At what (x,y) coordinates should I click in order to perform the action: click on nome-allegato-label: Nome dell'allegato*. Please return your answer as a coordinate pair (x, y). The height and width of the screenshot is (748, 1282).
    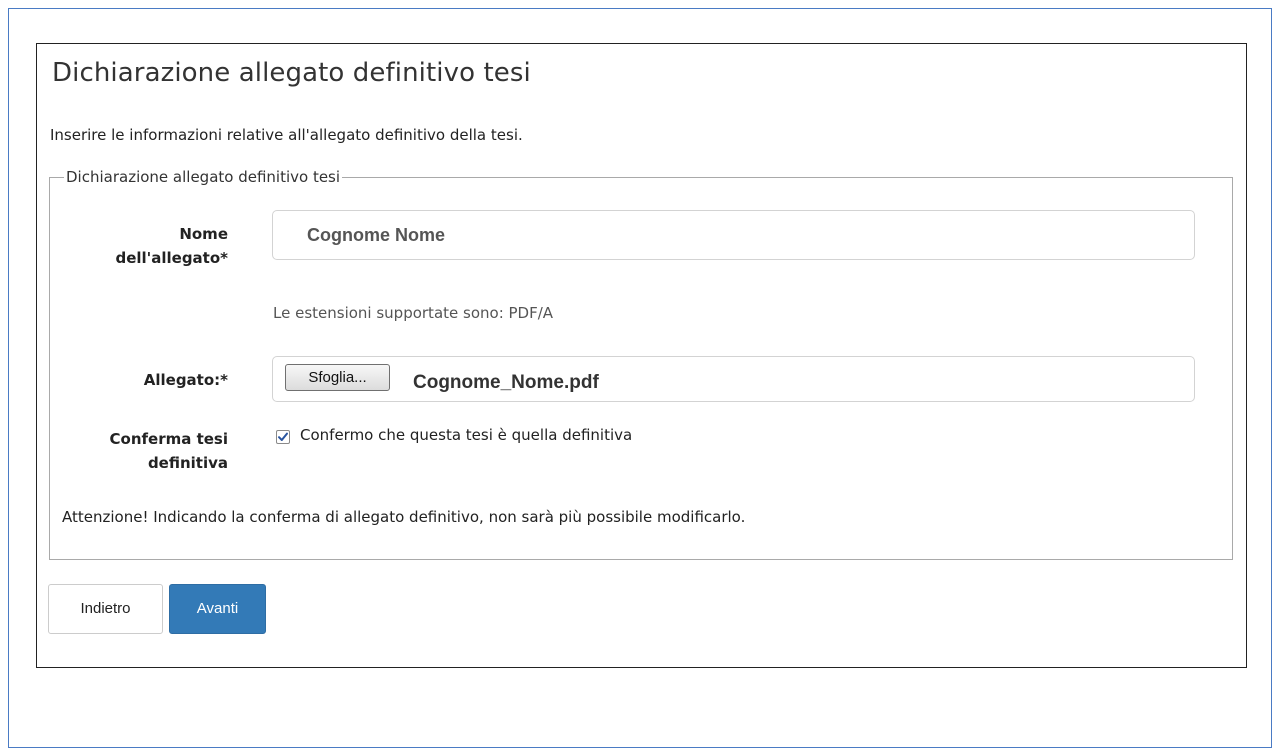
    Looking at the image, I should click on (170, 246).